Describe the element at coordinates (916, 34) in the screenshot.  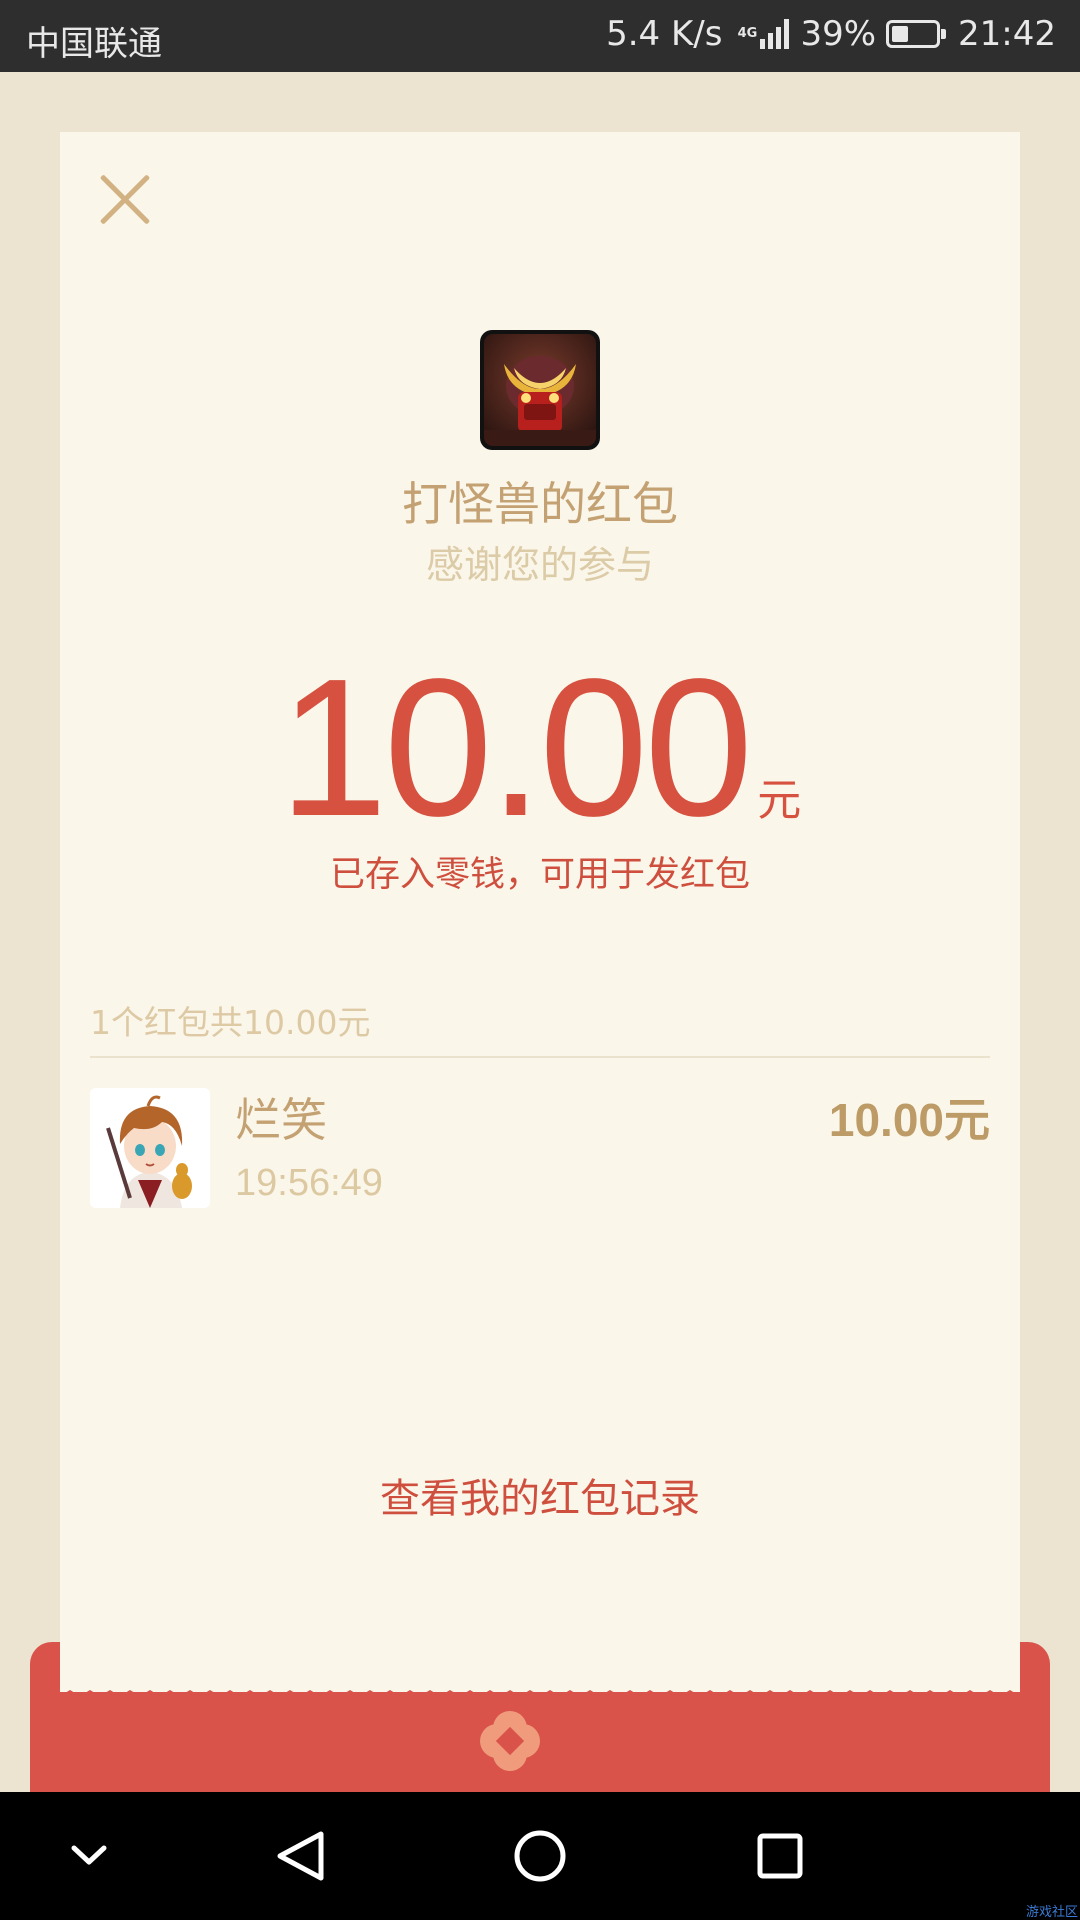
I see `battery-icon` at that location.